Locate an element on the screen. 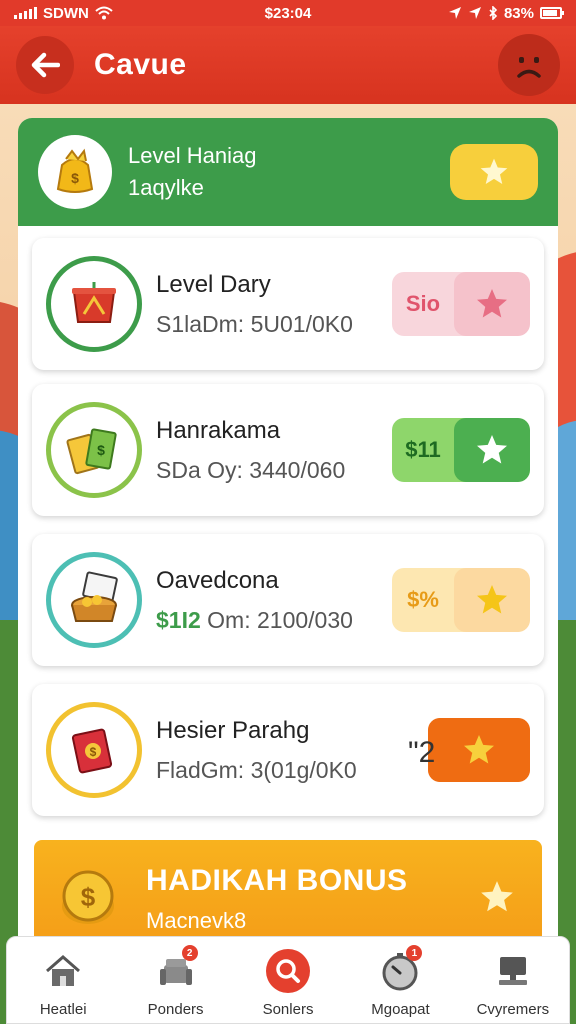 Image resolution: width=576 pixels, height=1024 pixels. bonus-star-button is located at coordinates (497, 899).